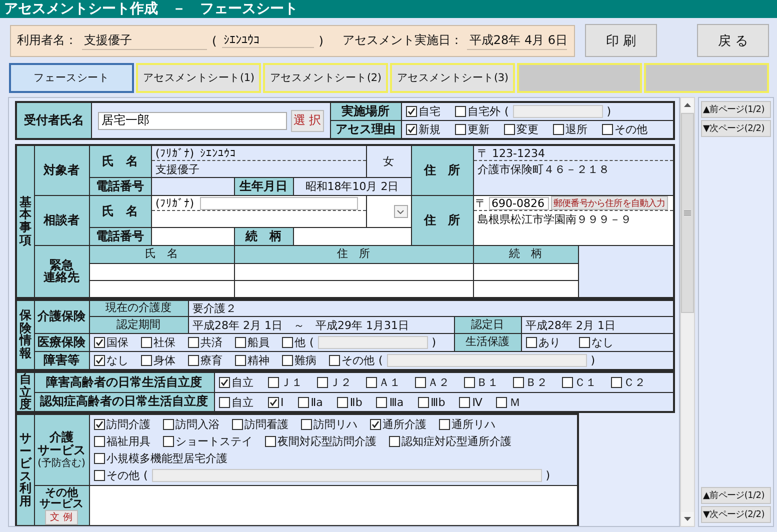 This screenshot has width=777, height=532. What do you see at coordinates (352, 187) in the screenshot?
I see `birth-date: 昭和18年10月 2日` at bounding box center [352, 187].